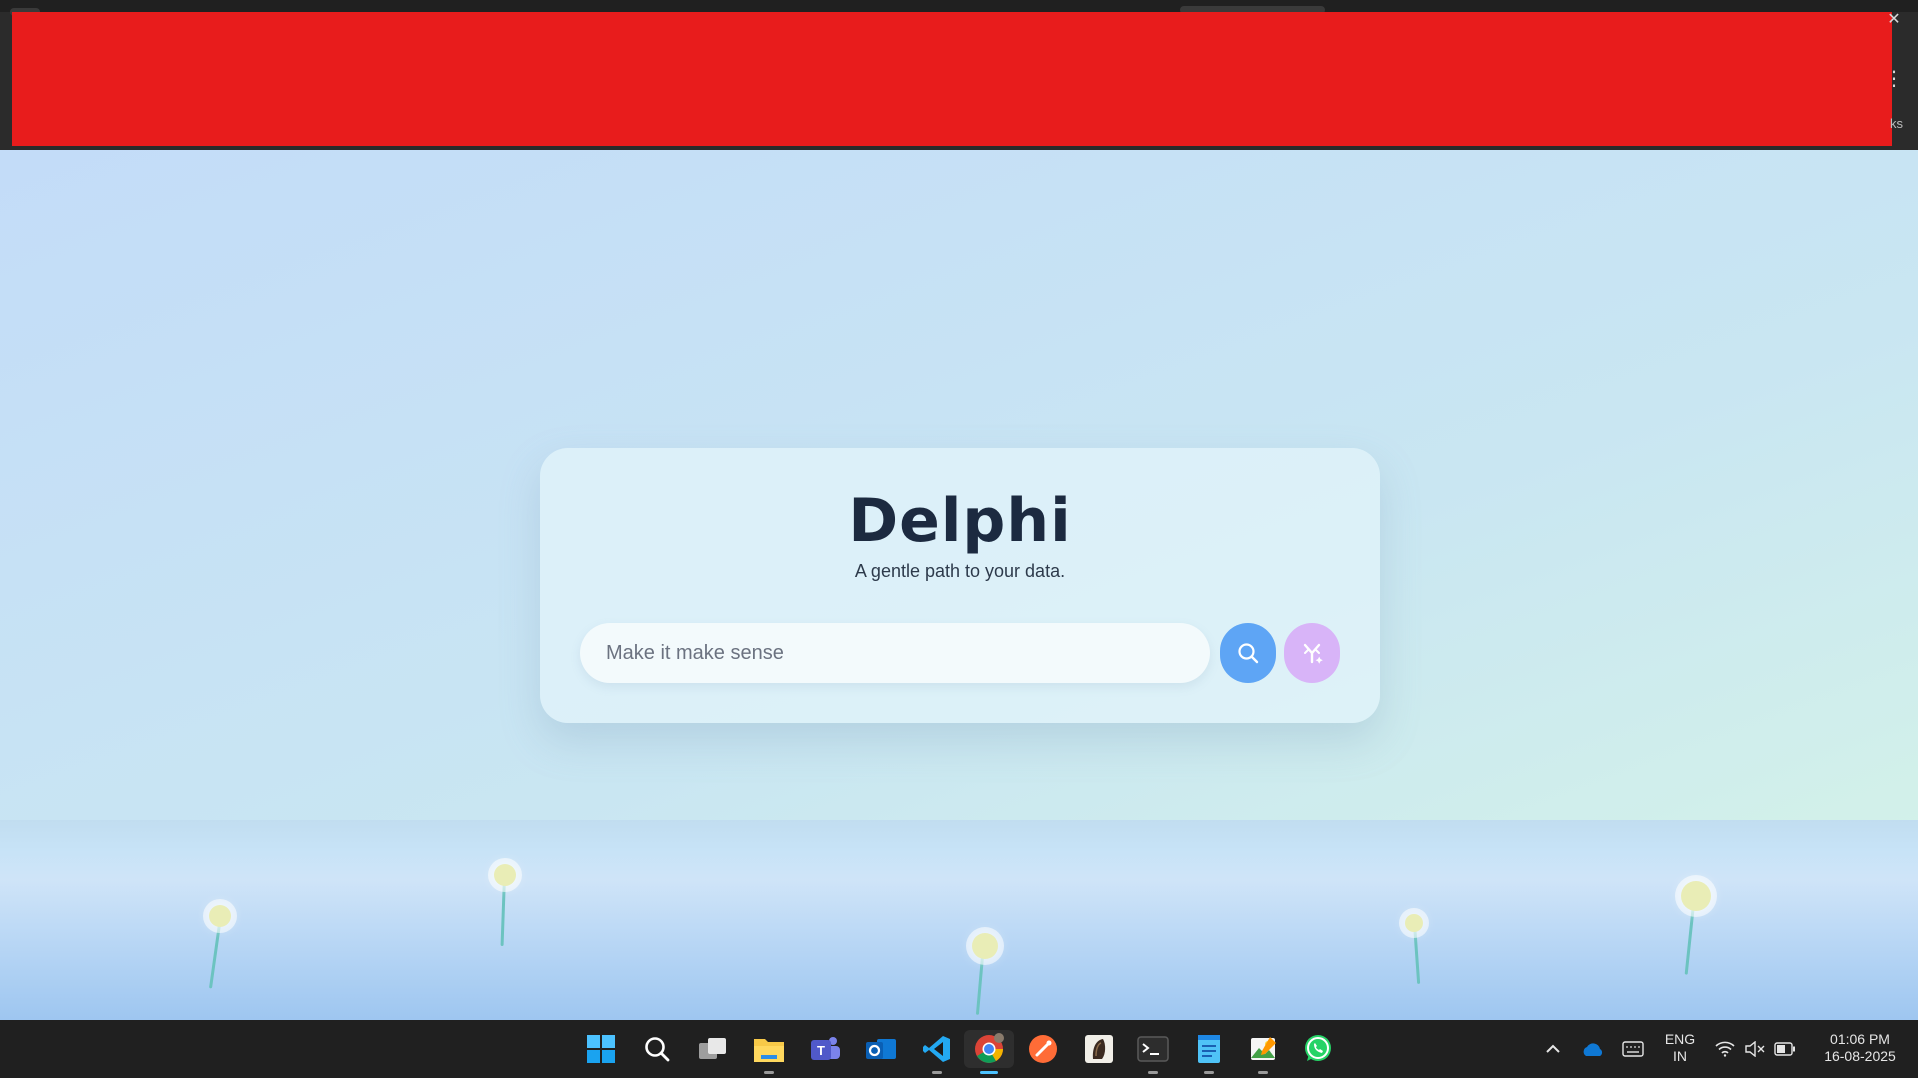 The width and height of the screenshot is (1918, 1078). I want to click on sparkle-wand-icon, so click(1313, 653).